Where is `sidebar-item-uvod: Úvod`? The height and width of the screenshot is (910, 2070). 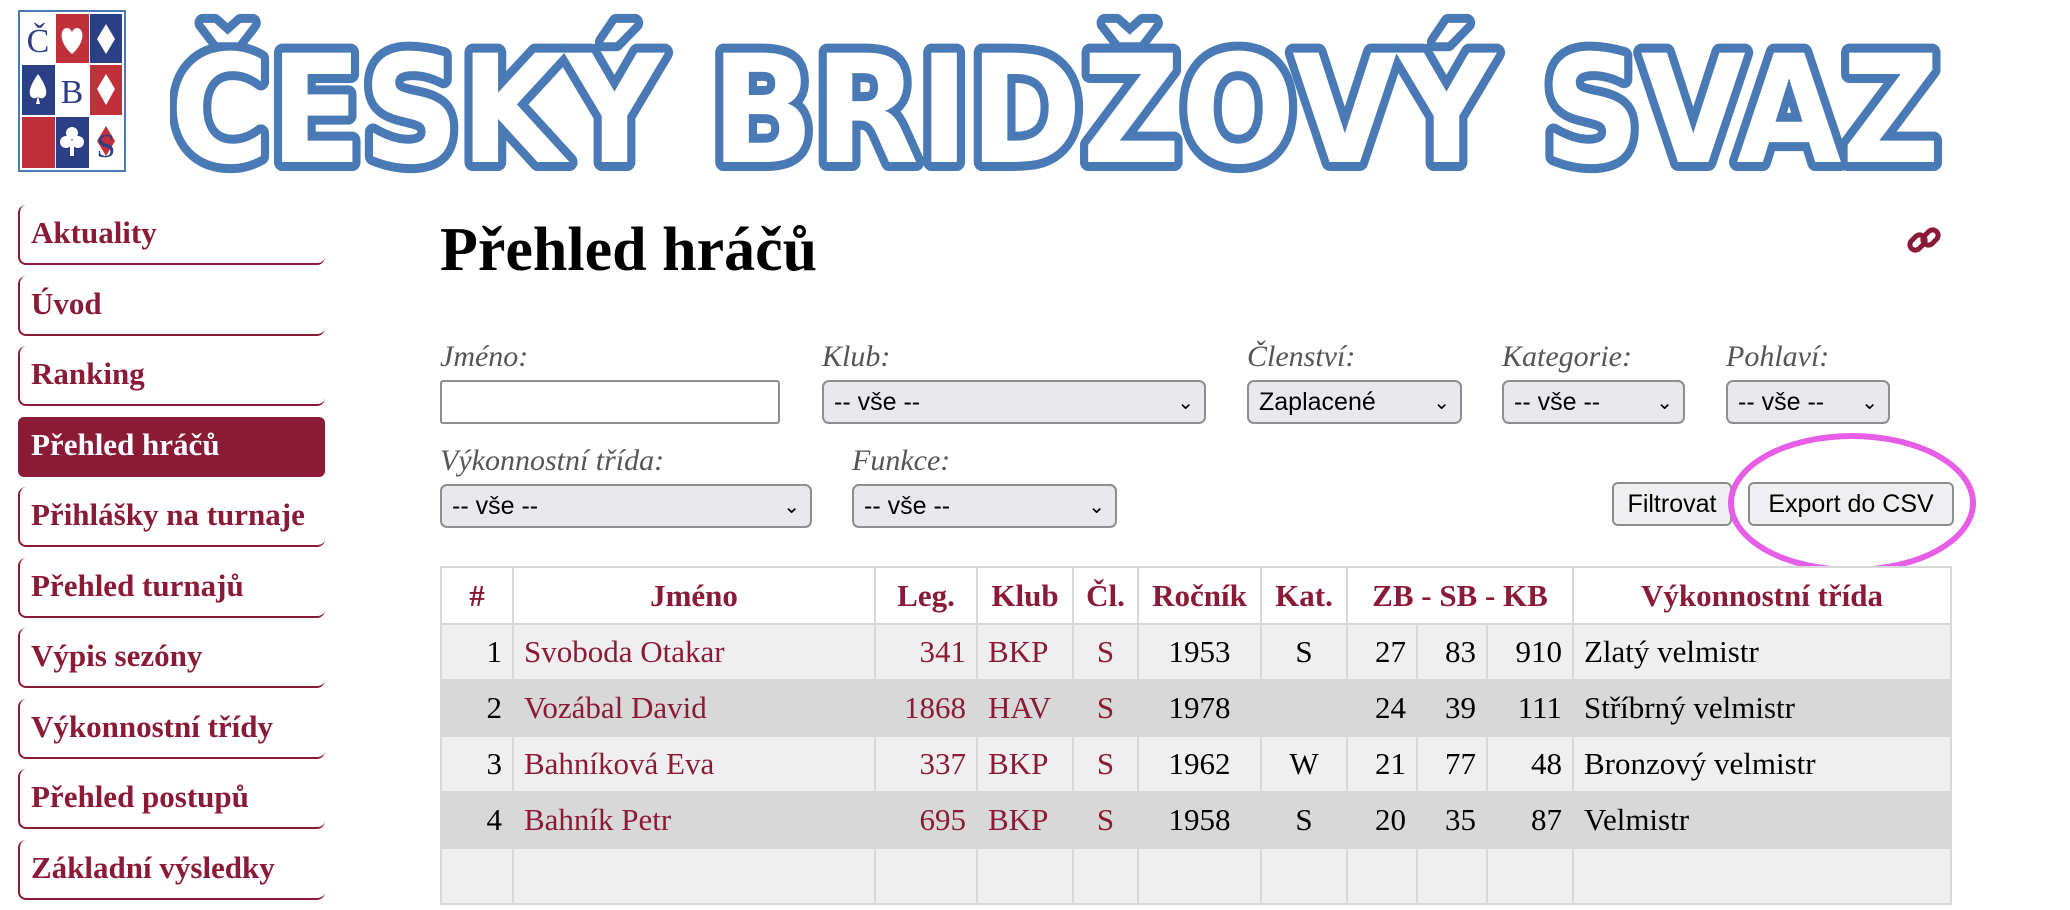
sidebar-item-uvod: Úvod is located at coordinates (171, 305).